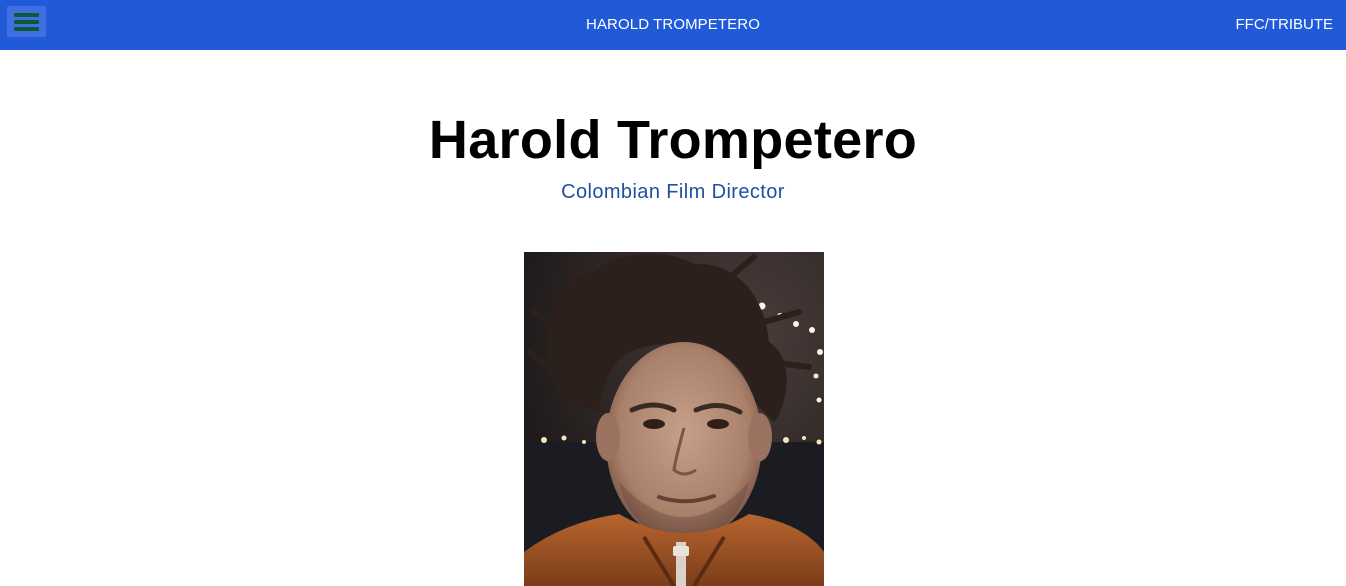  Describe the element at coordinates (674, 419) in the screenshot. I see `portrait-image` at that location.